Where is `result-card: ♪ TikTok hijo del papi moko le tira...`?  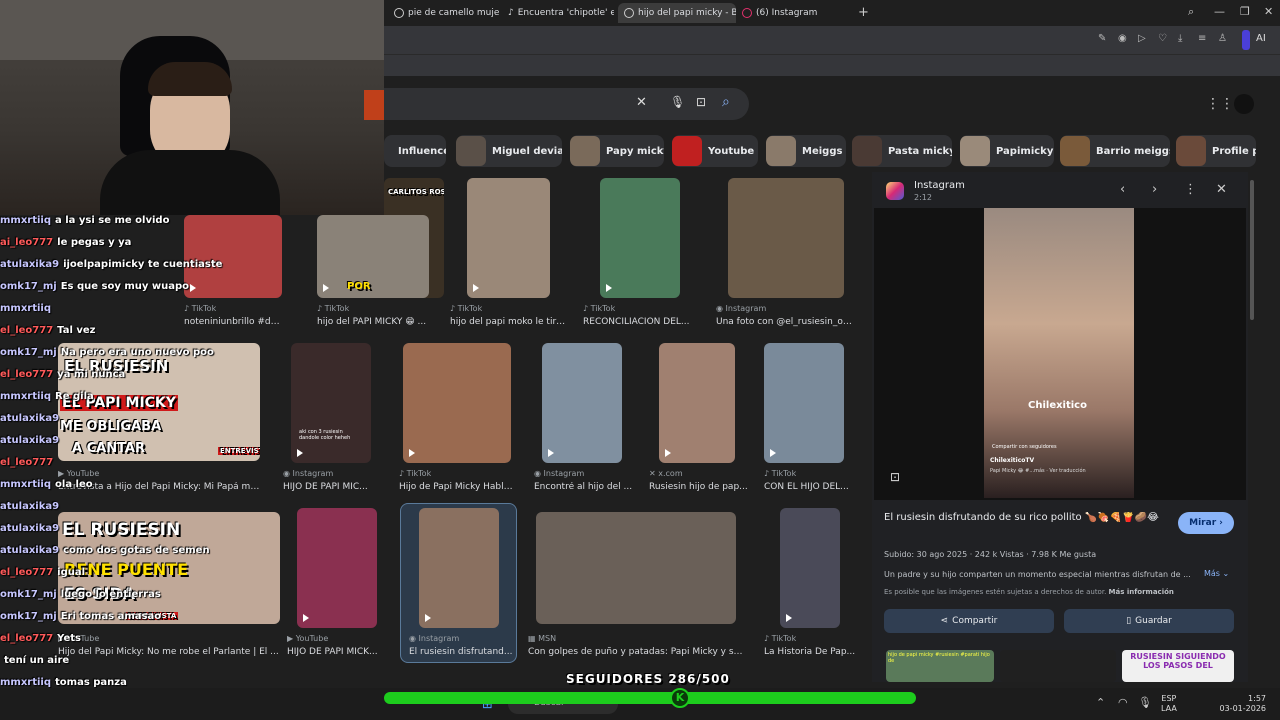 result-card: ♪ TikTok hijo del papi moko le tira... is located at coordinates (510, 253).